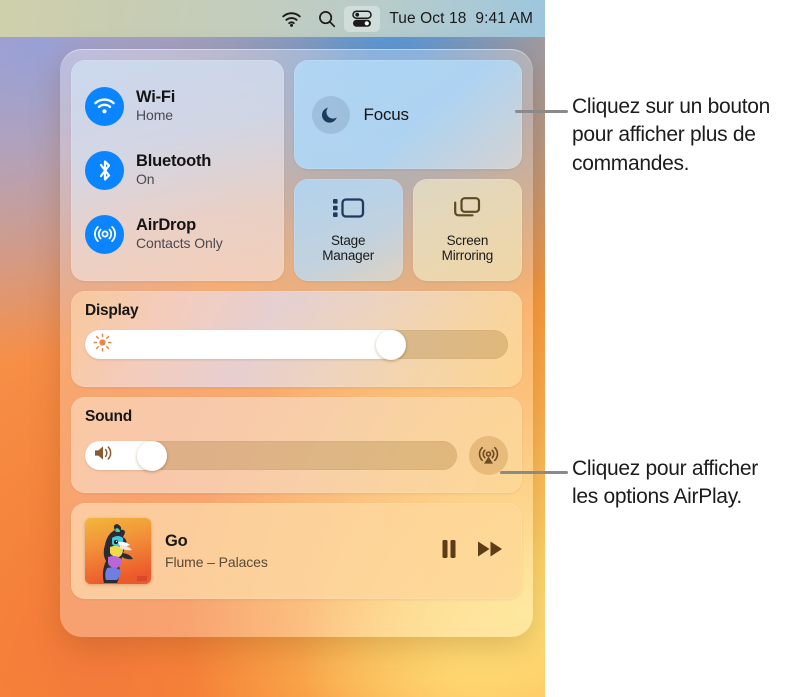 The height and width of the screenshot is (697, 785). Describe the element at coordinates (330, 114) in the screenshot. I see `moon-icon` at that location.